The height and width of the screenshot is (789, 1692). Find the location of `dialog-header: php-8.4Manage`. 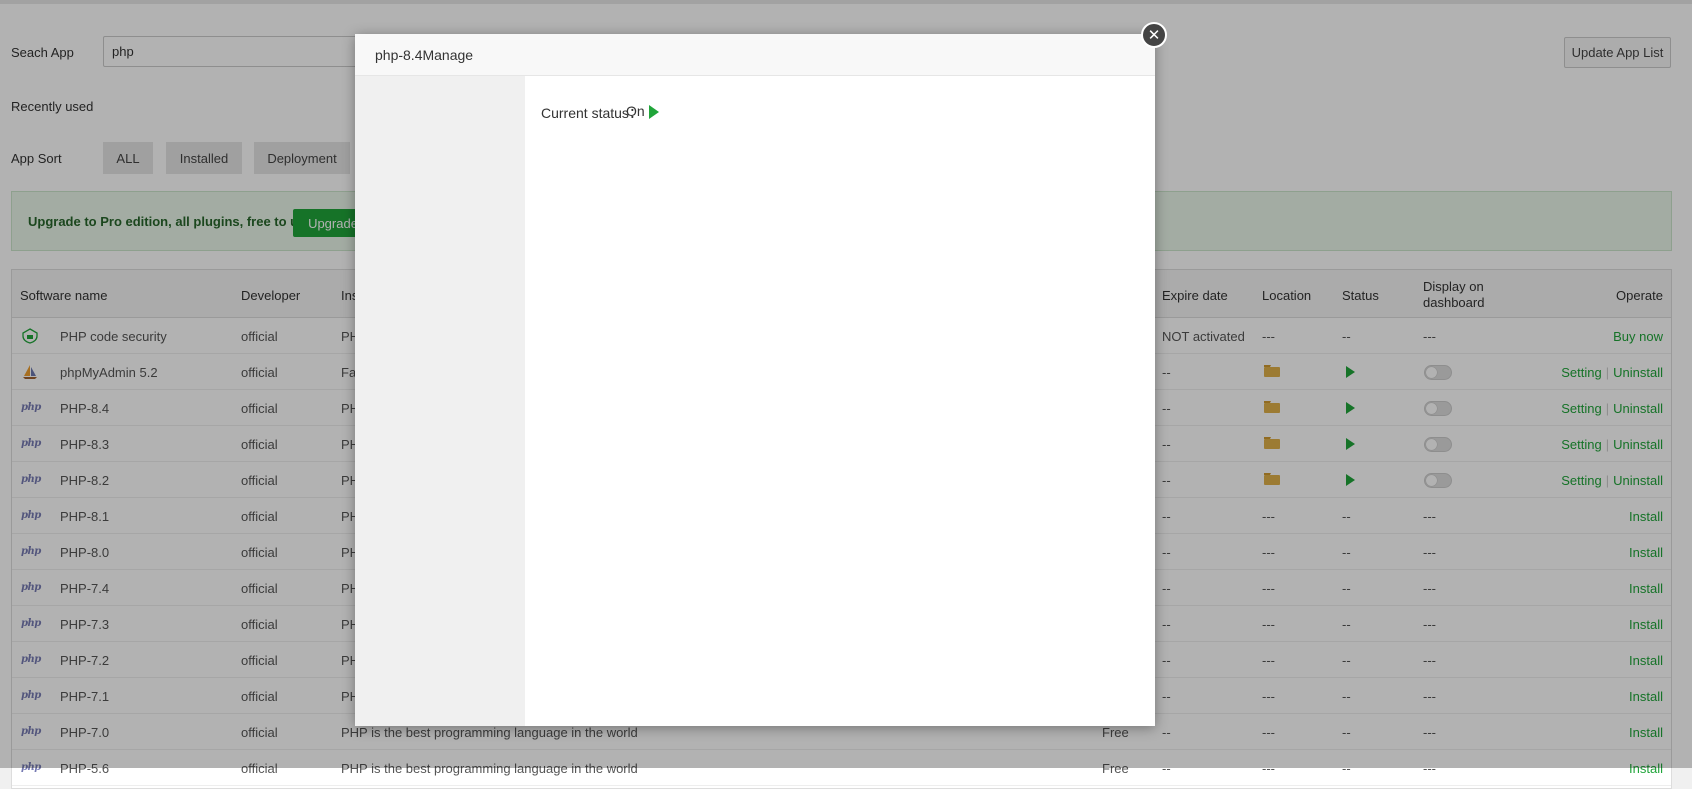

dialog-header: php-8.4Manage is located at coordinates (755, 55).